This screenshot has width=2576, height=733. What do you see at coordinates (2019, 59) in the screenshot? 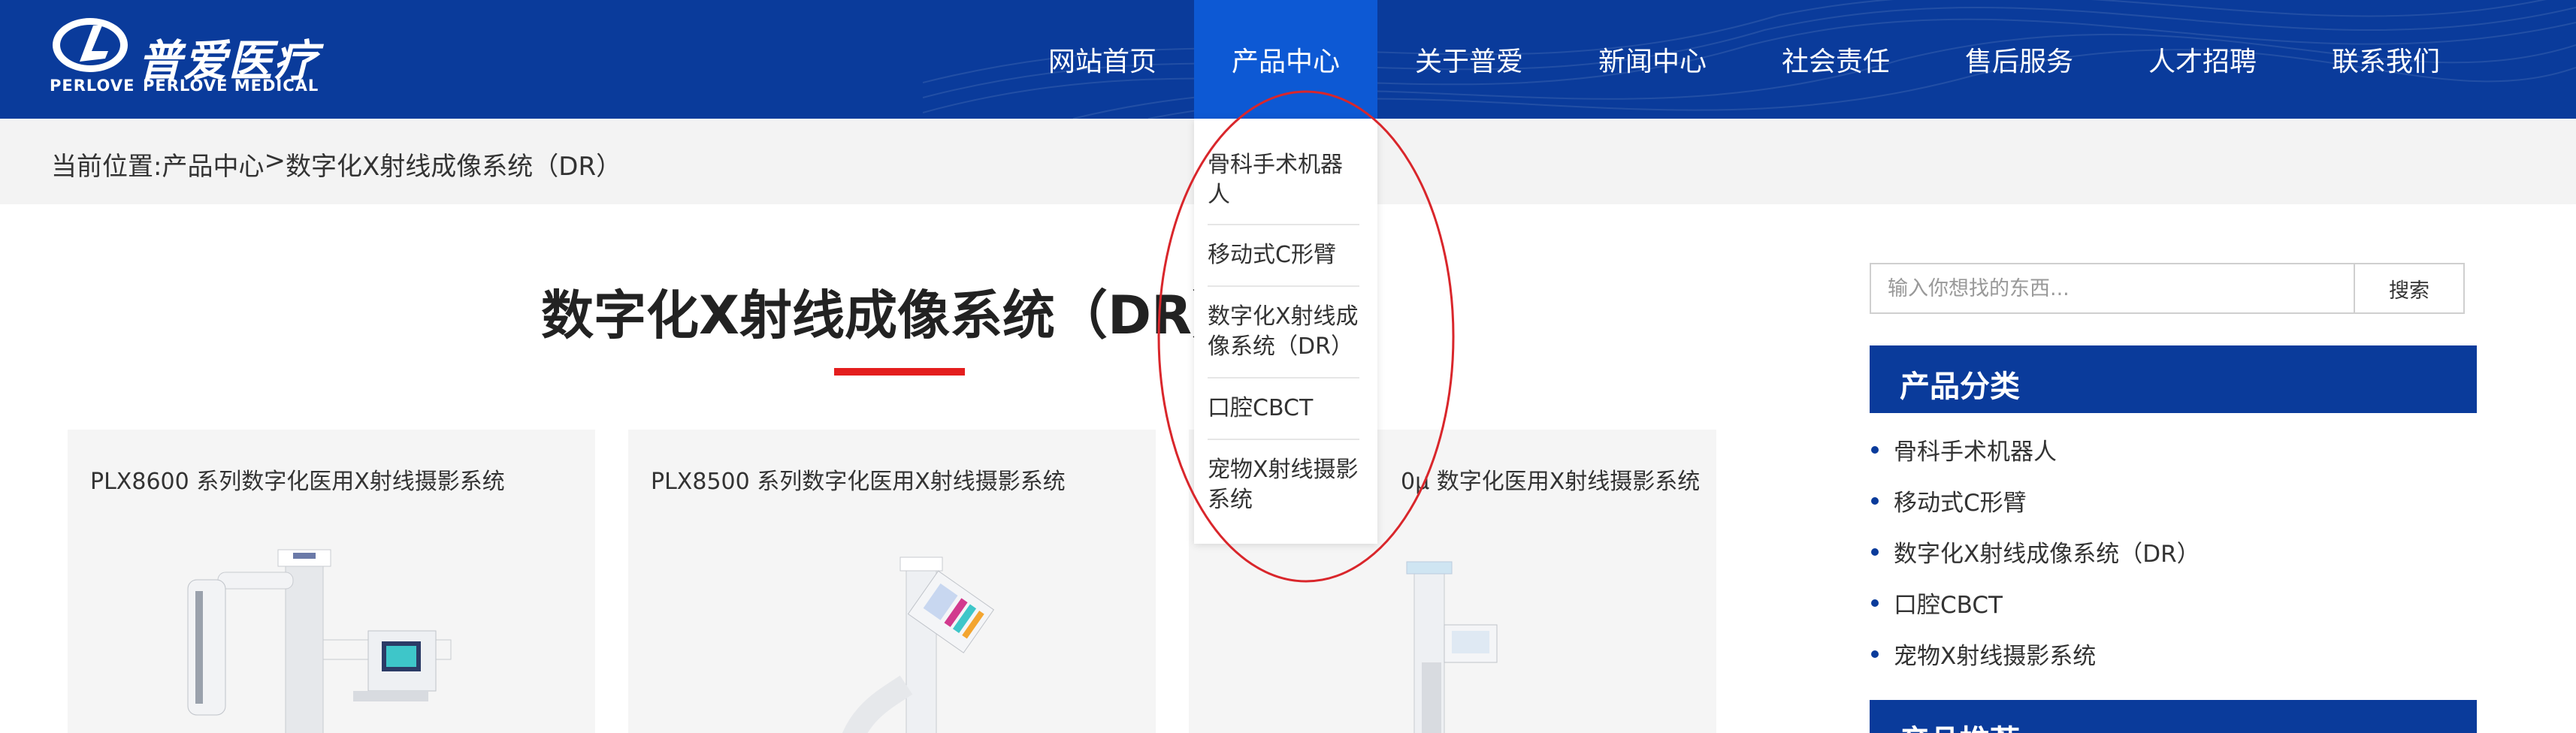
I see `nav-item-after-sales: 售后服务` at bounding box center [2019, 59].